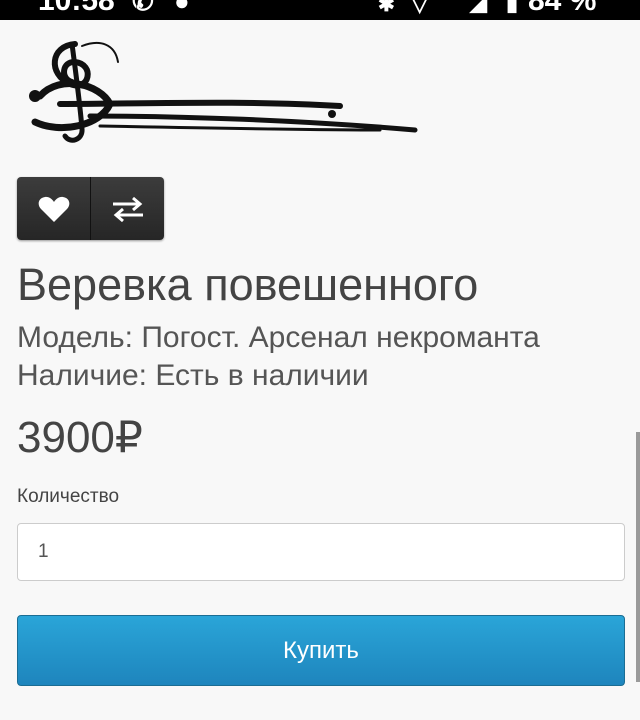  Describe the element at coordinates (321, 650) in the screenshot. I see `buy-button: Купить` at that location.